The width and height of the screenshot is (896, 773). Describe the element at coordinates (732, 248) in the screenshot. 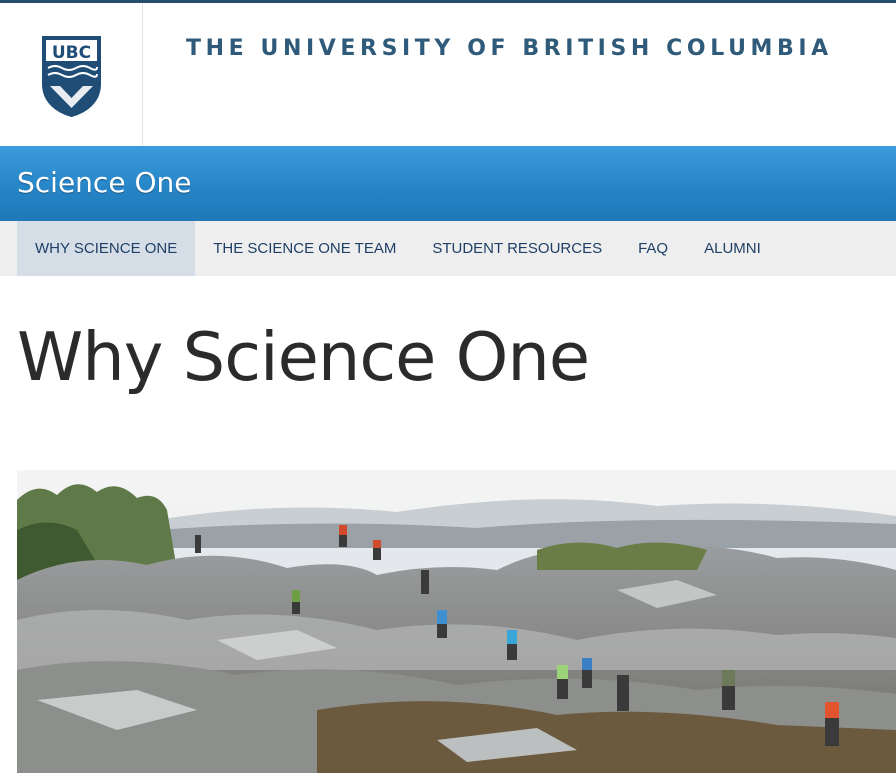

I see `nav-item-alumni: ALUMNI` at that location.